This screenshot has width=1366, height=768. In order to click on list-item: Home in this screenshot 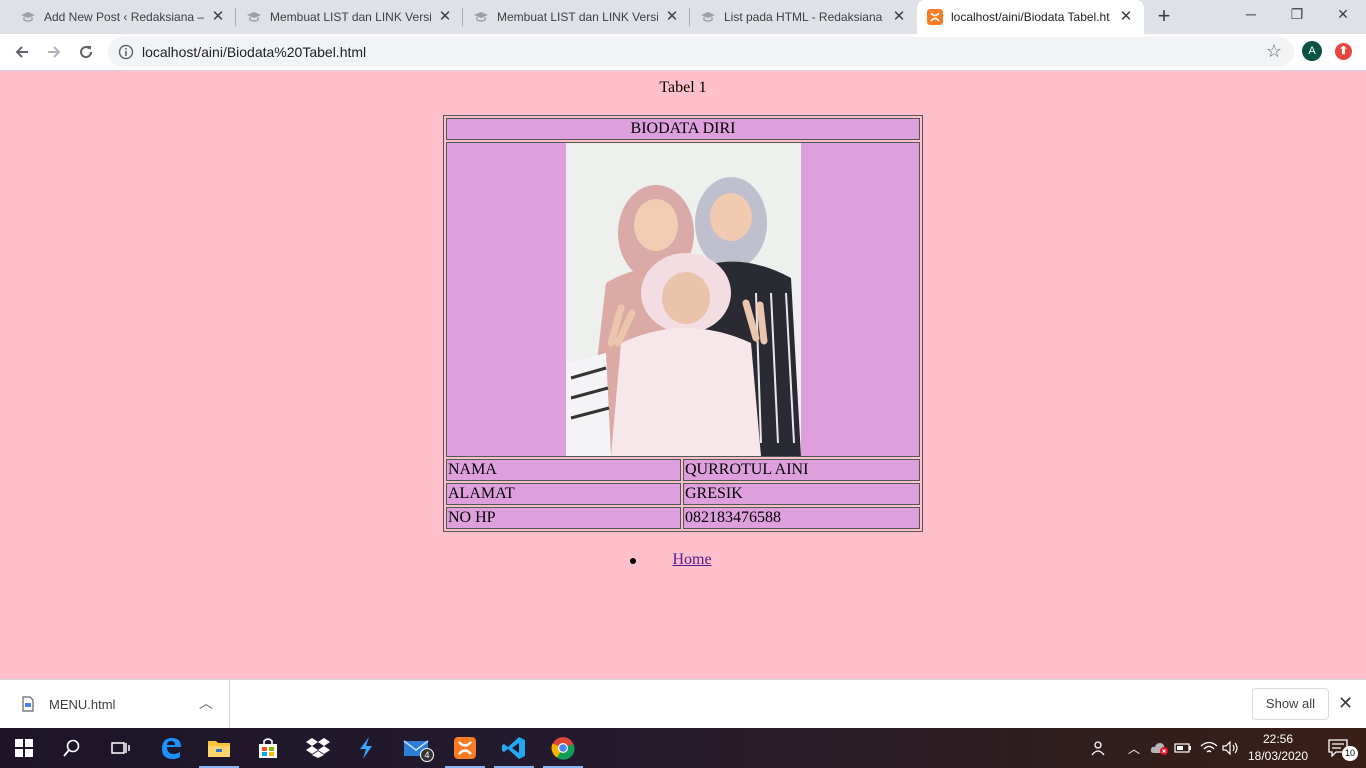, I will do `click(671, 560)`.